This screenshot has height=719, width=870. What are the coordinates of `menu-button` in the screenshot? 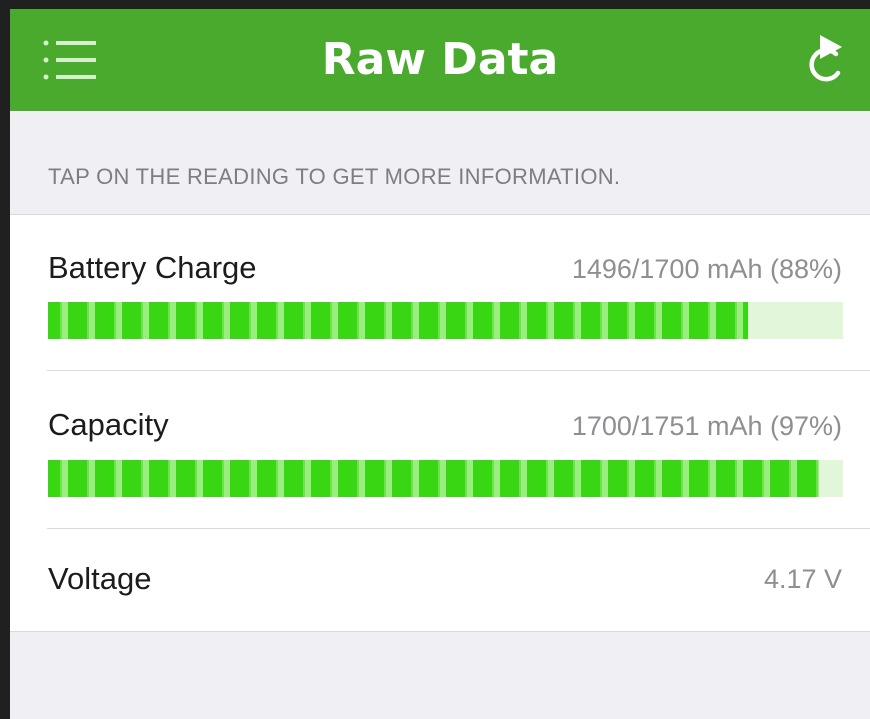 It's located at (72, 61).